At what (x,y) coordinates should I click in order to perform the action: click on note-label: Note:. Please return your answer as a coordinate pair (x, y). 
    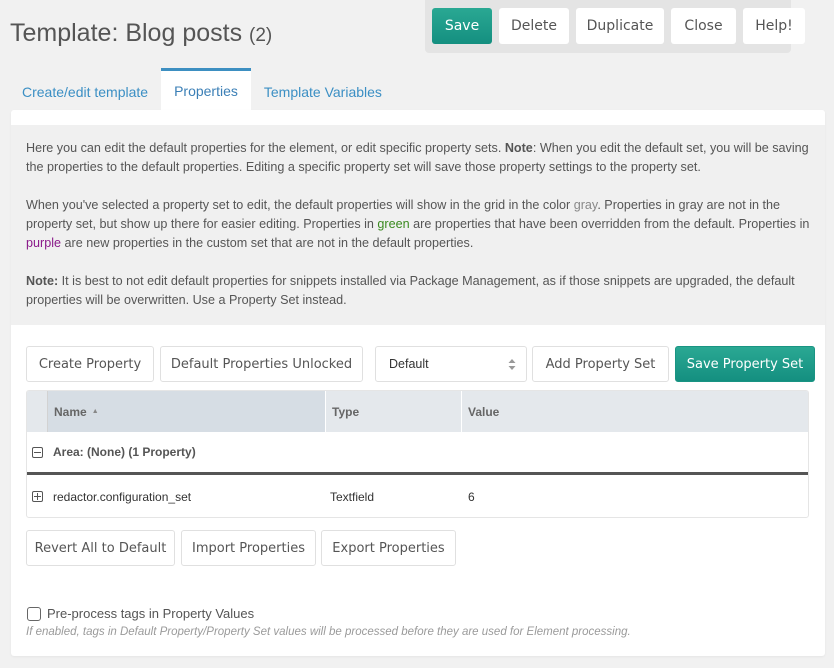
    Looking at the image, I should click on (42, 281).